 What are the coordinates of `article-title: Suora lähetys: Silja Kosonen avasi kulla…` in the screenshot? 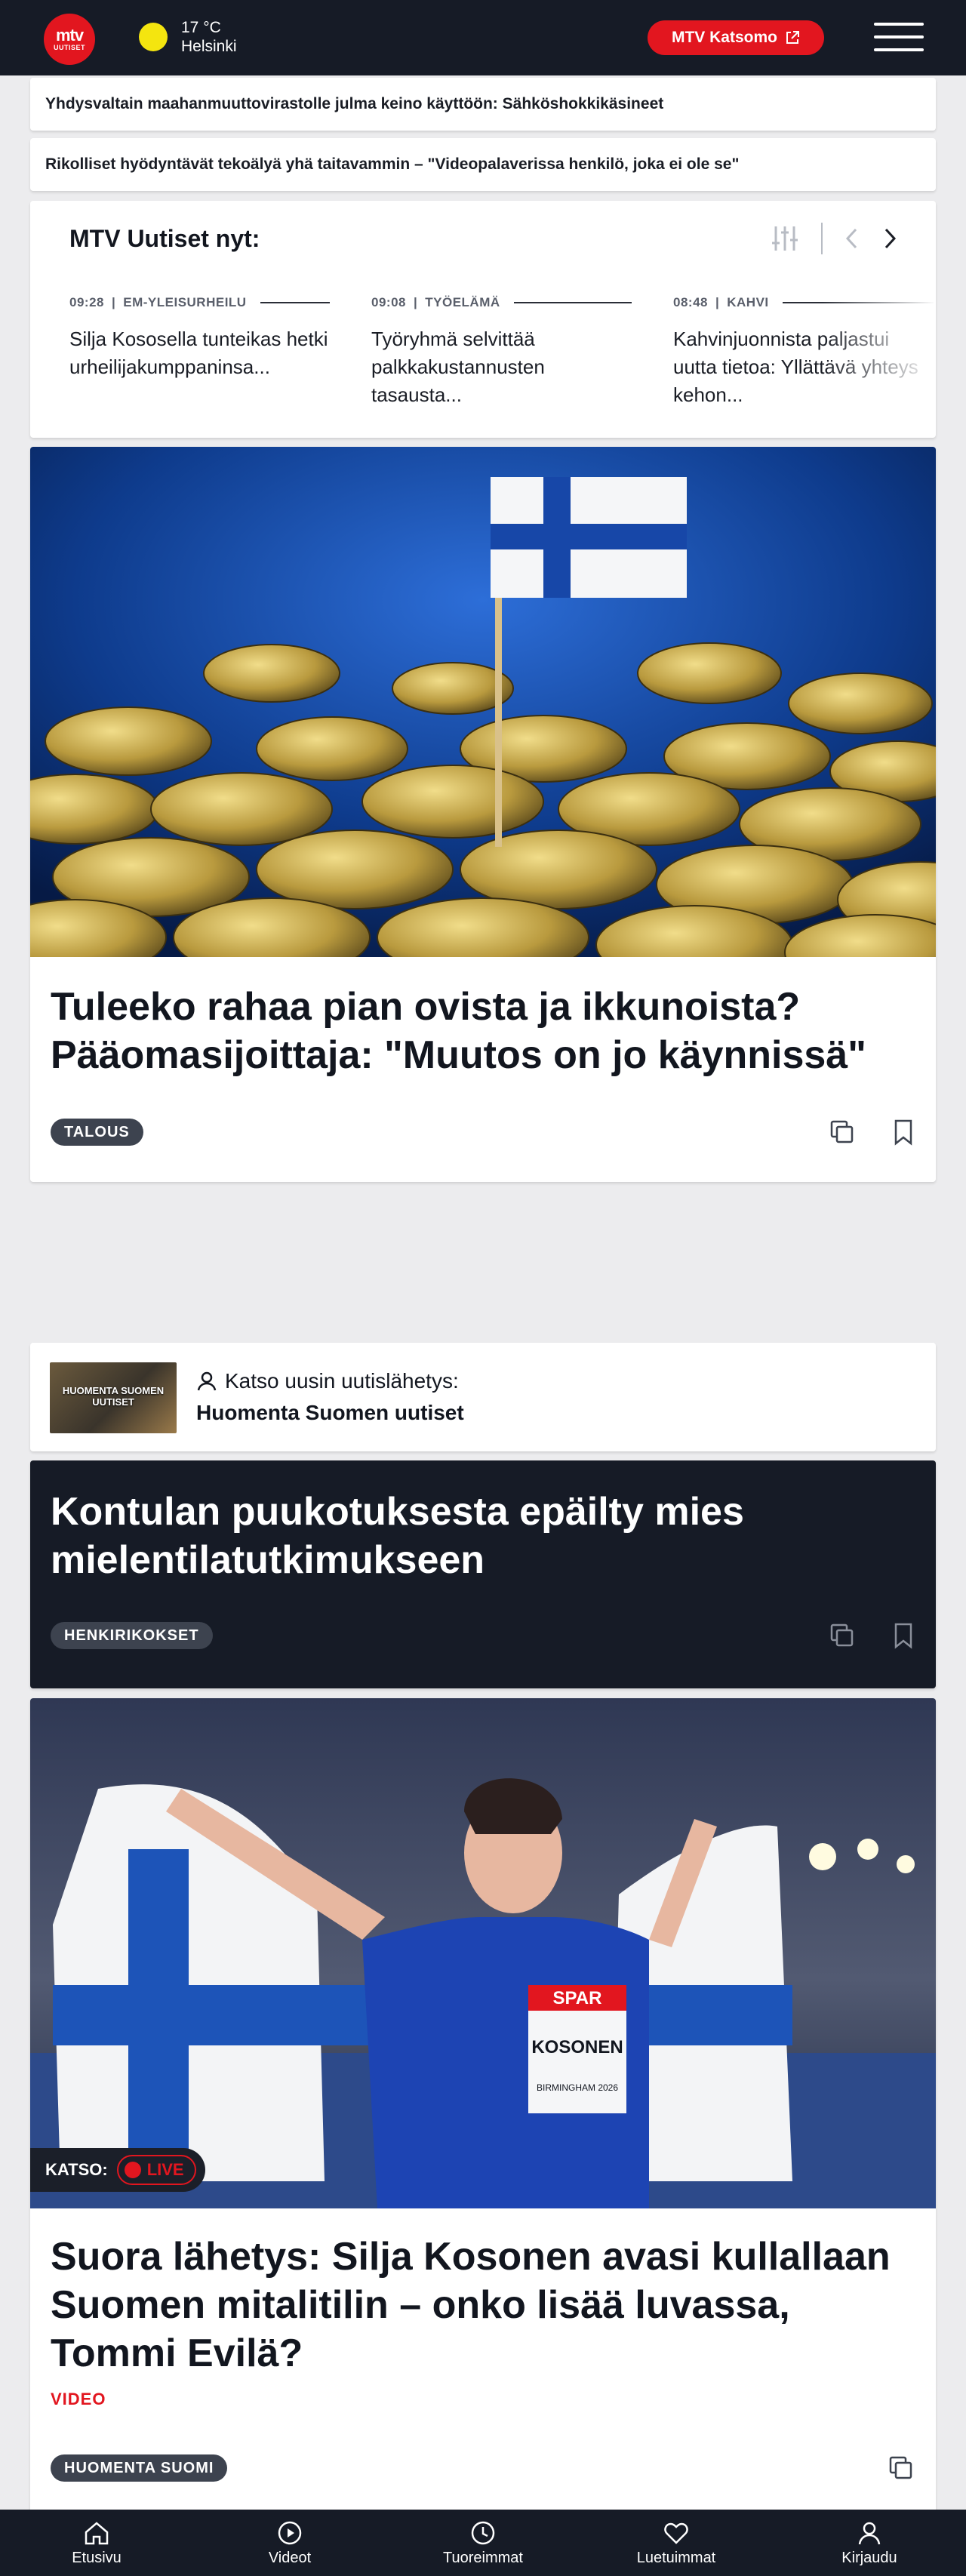 It's located at (481, 2305).